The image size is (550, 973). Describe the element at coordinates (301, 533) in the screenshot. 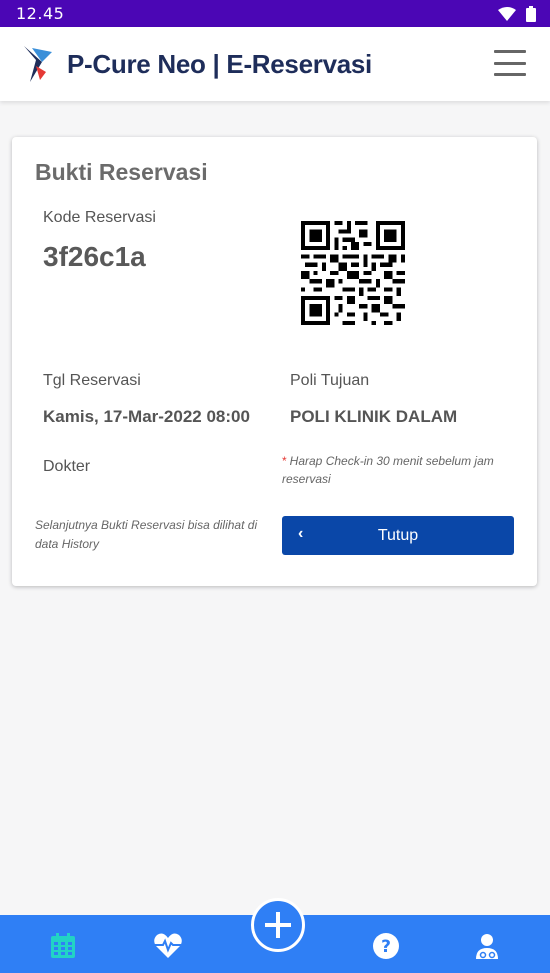

I see `chevron-left-icon: ‹` at that location.